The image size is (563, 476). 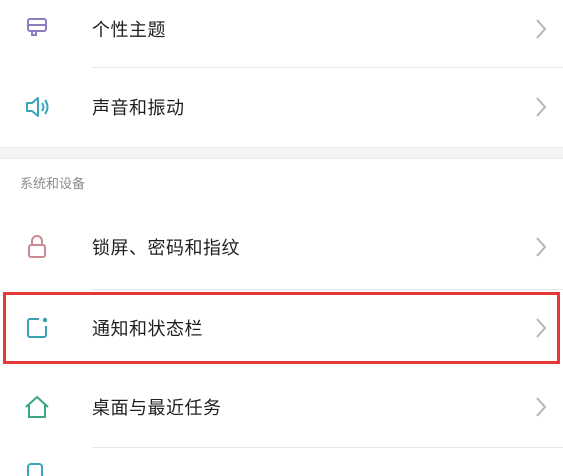 I want to click on settings-item-label: 桌面与最近任务, so click(x=157, y=408).